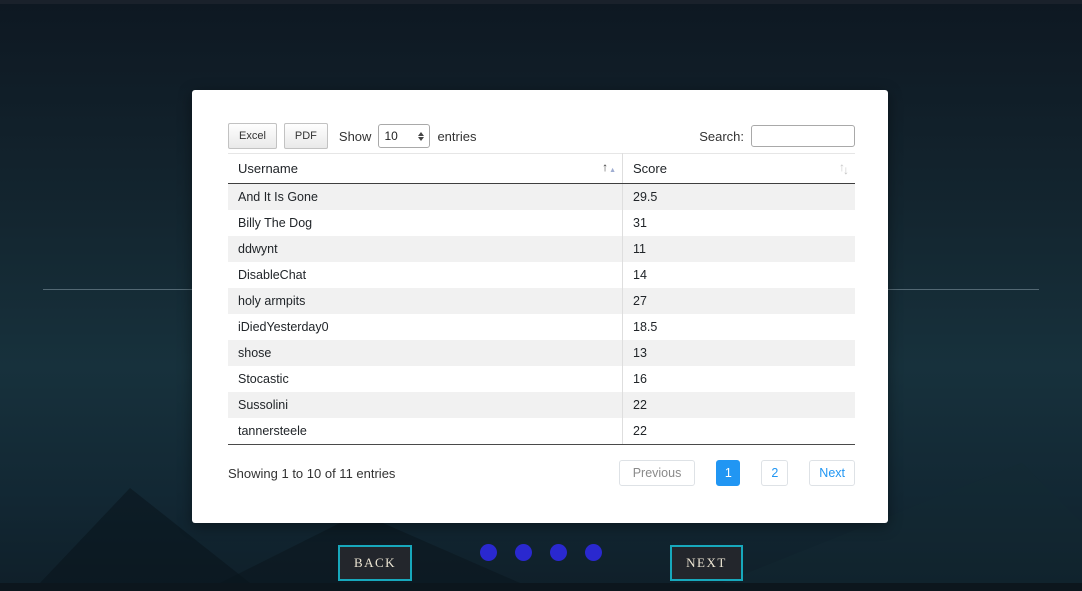 This screenshot has width=1082, height=591. Describe the element at coordinates (541, 136) in the screenshot. I see `table-toolbar: Excel PDF Show 10 entries Search:` at that location.